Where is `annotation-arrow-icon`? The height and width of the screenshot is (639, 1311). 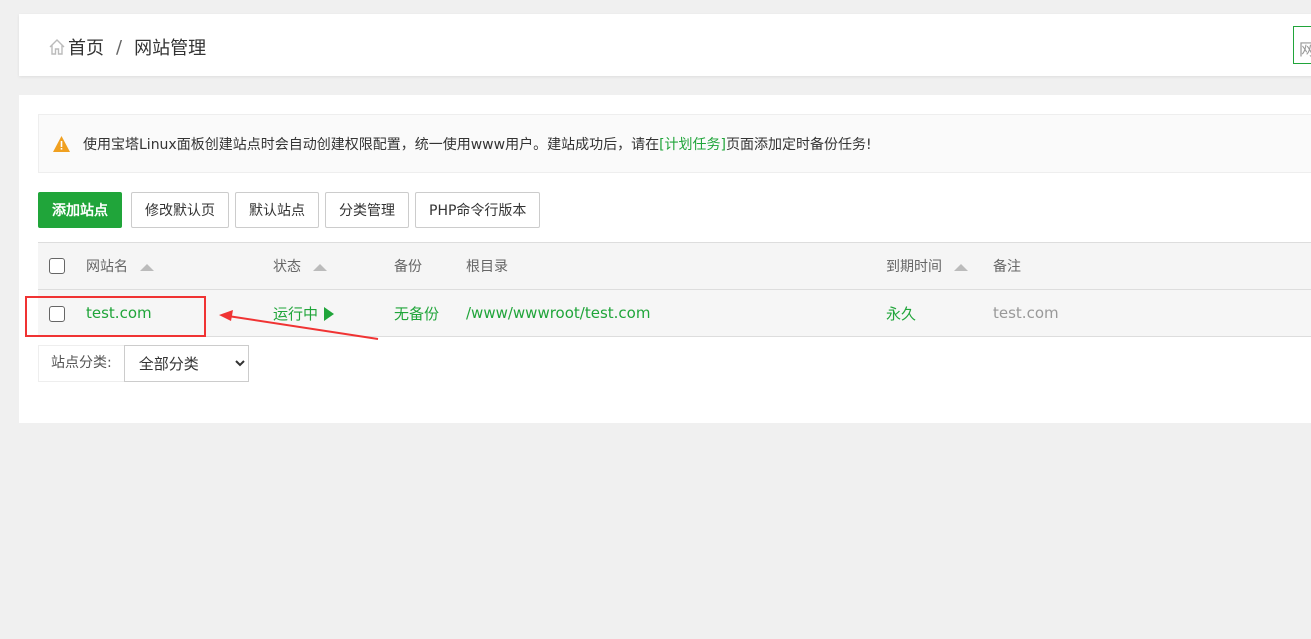 annotation-arrow-icon is located at coordinates (299, 325).